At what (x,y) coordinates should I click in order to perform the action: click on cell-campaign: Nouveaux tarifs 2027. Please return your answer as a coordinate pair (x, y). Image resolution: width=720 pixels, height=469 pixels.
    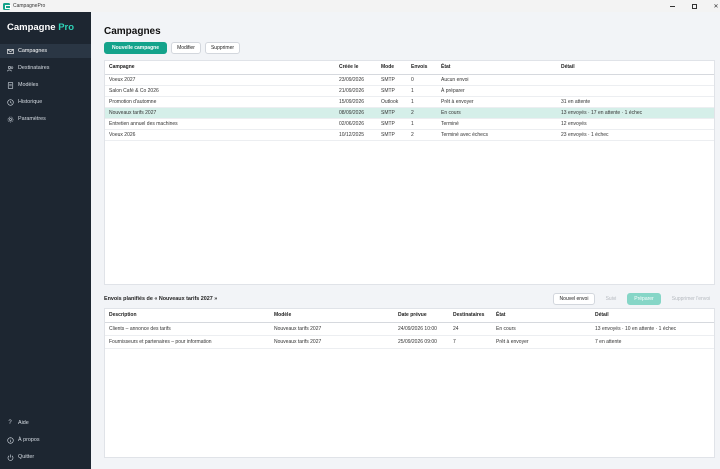
    Looking at the image, I should click on (220, 113).